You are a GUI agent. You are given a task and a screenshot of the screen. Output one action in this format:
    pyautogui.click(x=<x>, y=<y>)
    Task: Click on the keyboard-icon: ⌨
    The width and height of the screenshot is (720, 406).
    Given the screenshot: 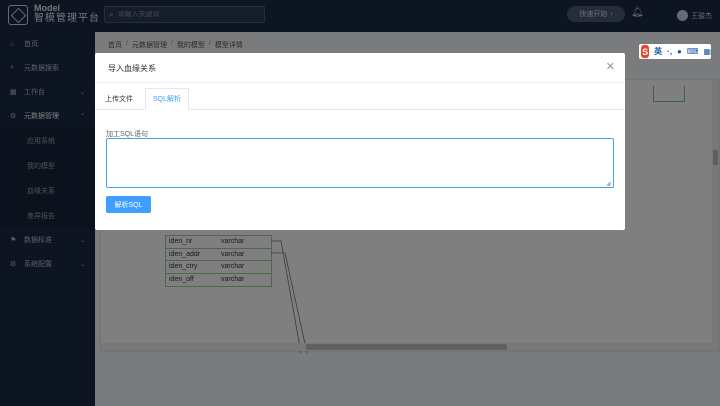 What is the action you would take?
    pyautogui.click(x=693, y=51)
    